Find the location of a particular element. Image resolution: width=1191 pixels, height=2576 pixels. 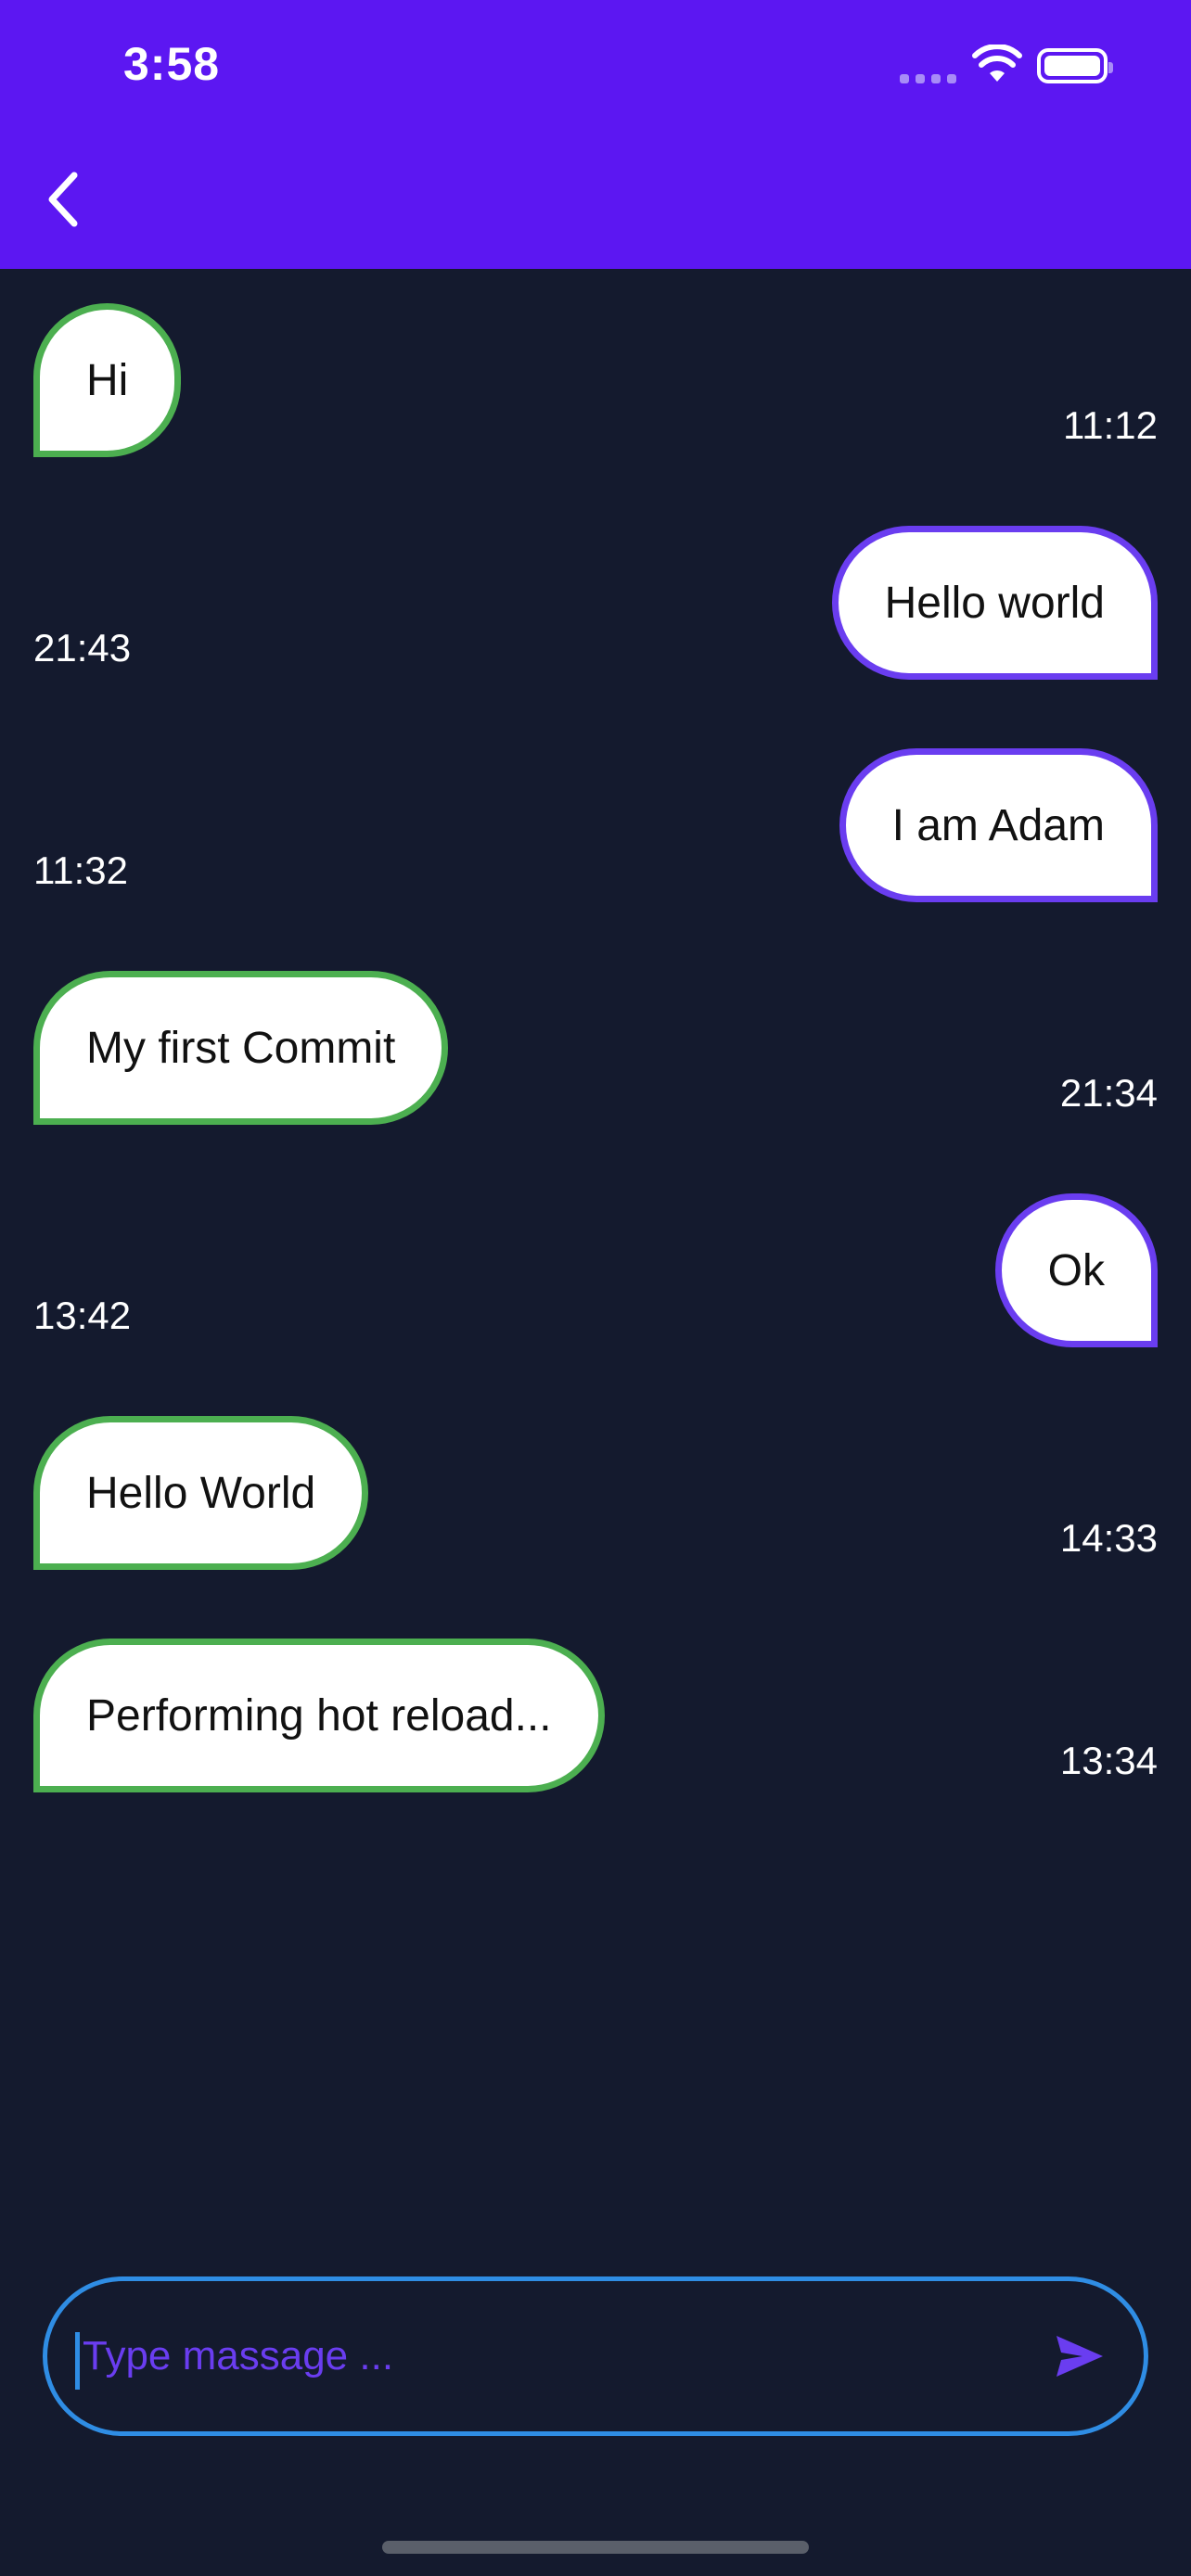

message-bubble-outgoing: Ok is located at coordinates (1076, 1270).